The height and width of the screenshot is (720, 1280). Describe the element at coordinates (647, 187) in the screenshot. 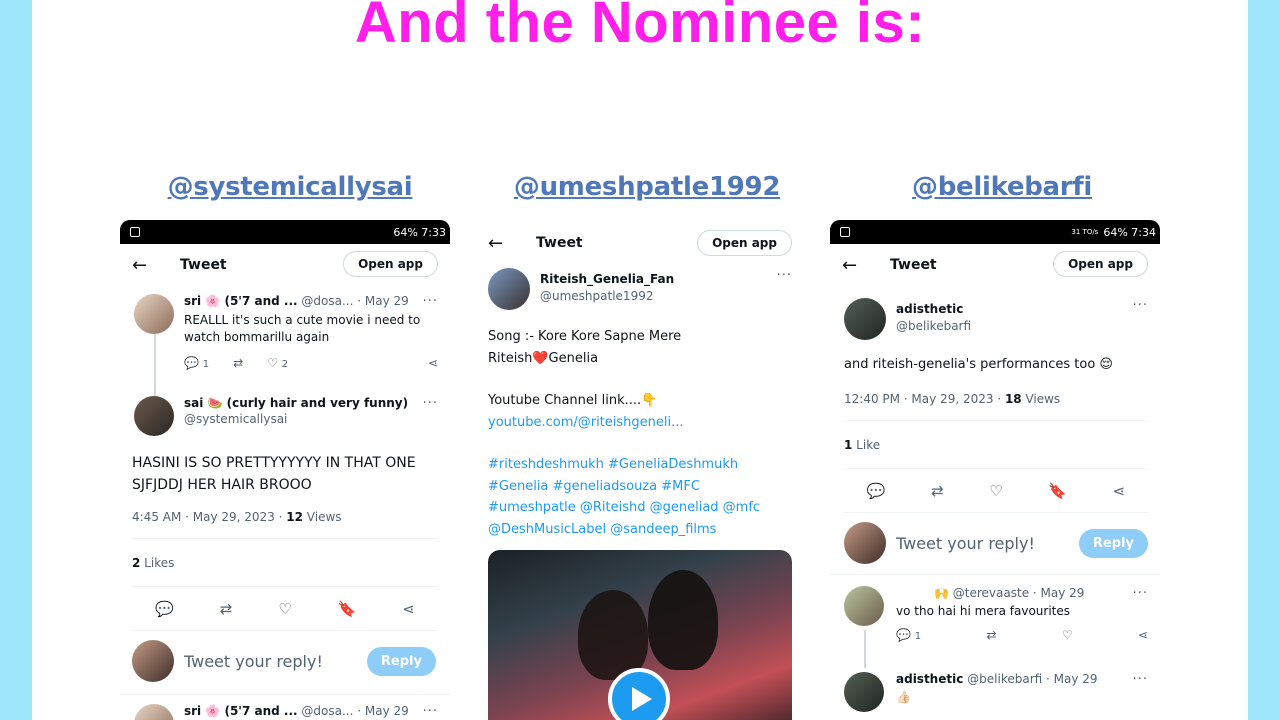

I see `handle-link-2: @umeshpatle1992` at that location.